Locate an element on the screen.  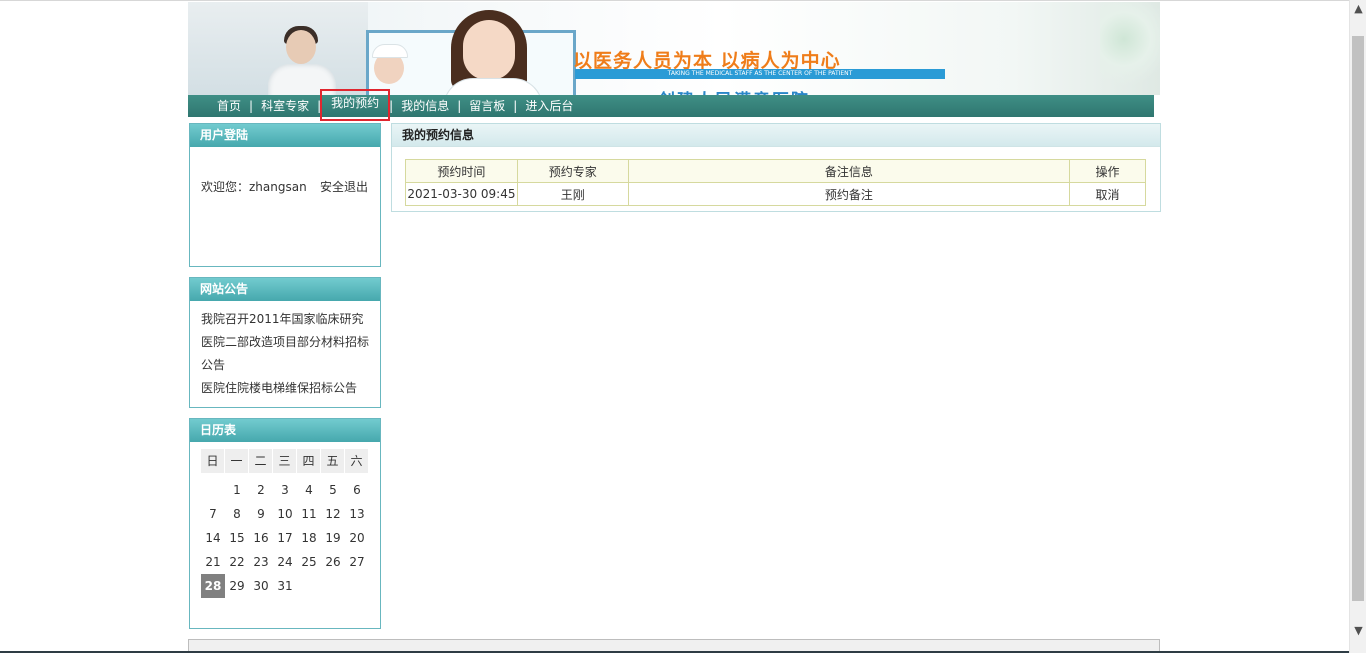
calendar-day: 21 is located at coordinates (213, 562).